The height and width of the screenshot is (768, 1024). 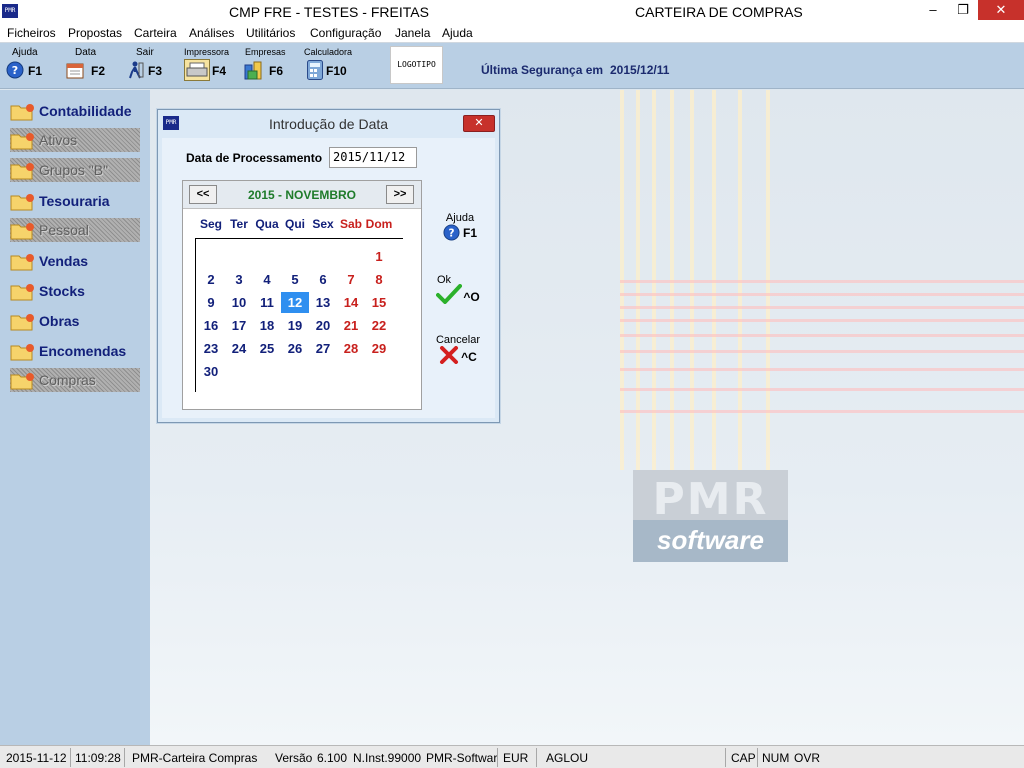 I want to click on menu-carteira: Carteira, so click(x=155, y=33).